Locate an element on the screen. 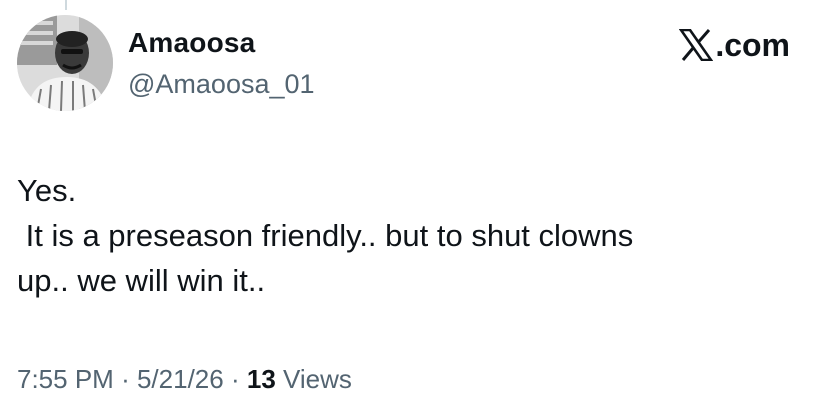 This screenshot has width=828, height=416. author-display-name: Amaoosa is located at coordinates (191, 43).